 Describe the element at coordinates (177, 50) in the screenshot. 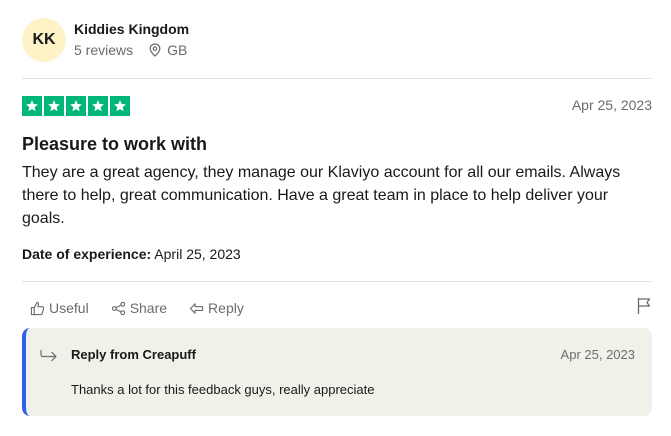

I see `country-code: GB` at that location.